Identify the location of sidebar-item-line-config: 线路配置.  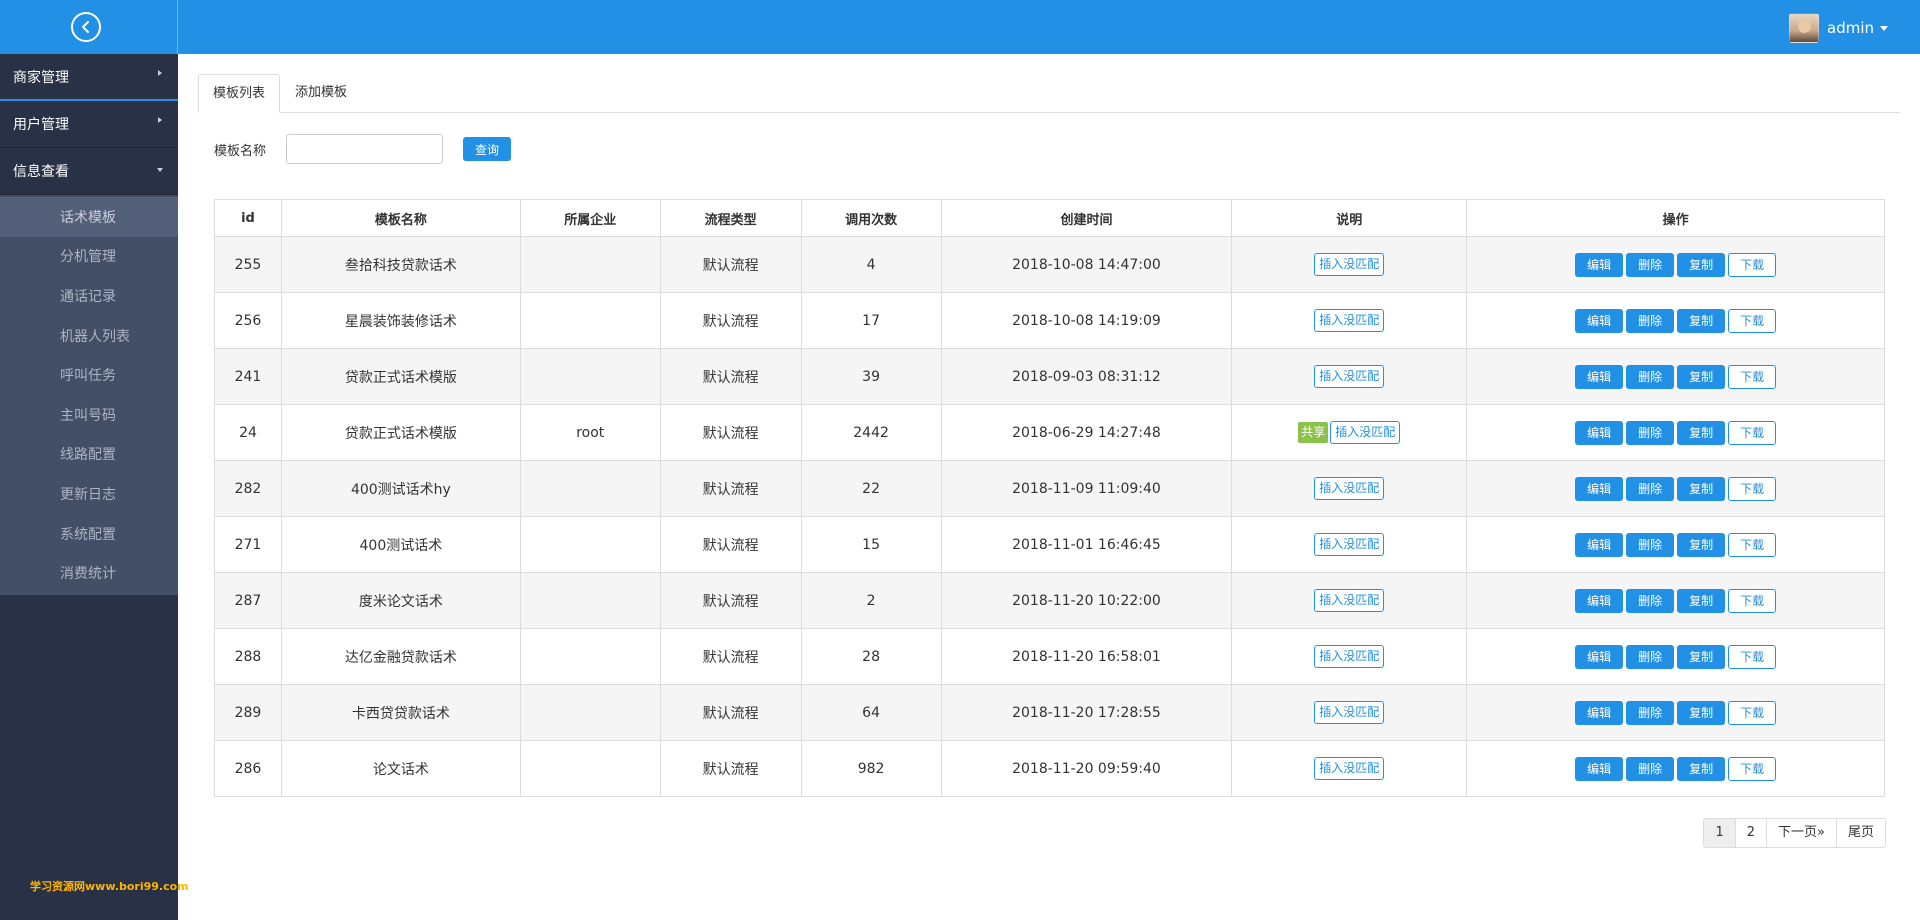
(89, 455).